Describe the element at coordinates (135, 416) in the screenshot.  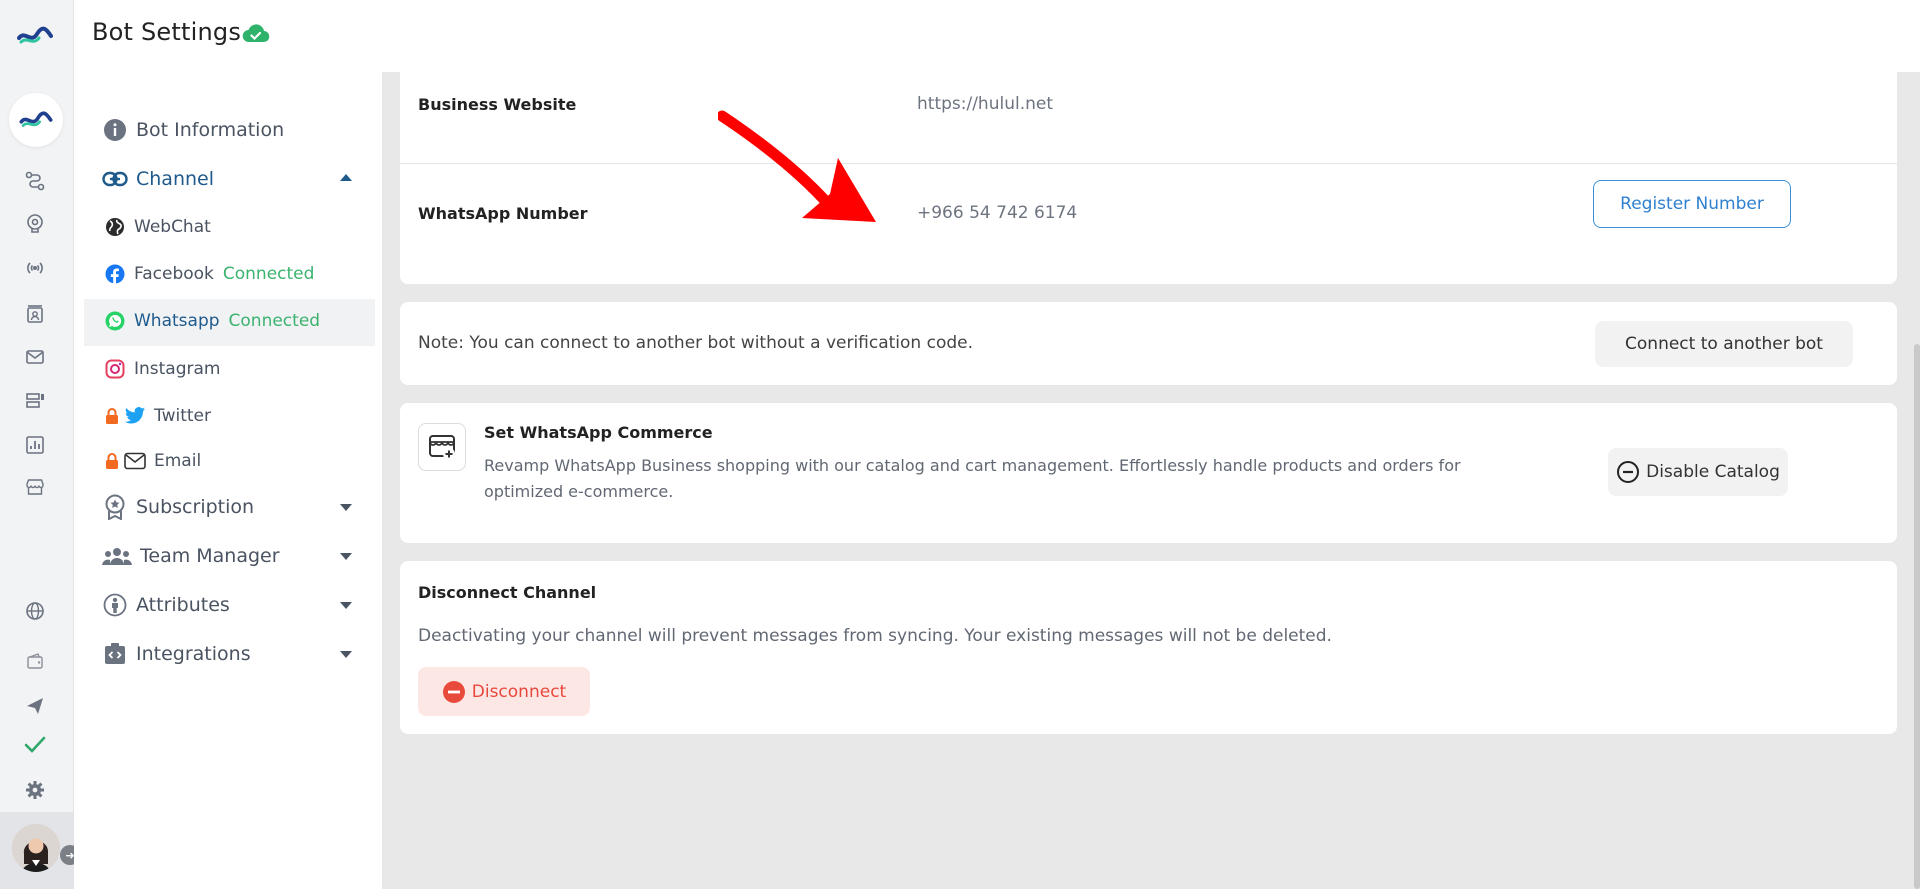
I see `twitter-icon` at that location.